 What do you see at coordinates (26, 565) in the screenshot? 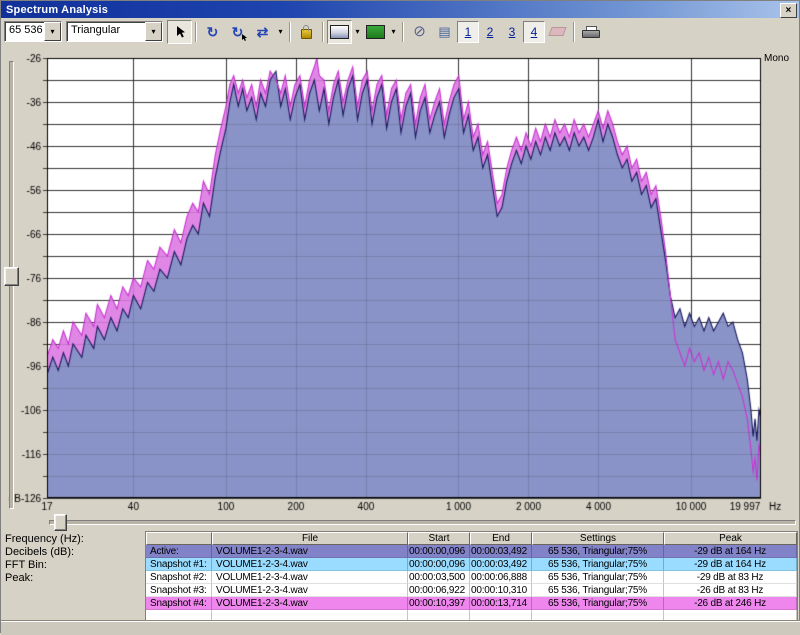
I see `fft-bin-readout-label: FFT Bin:` at bounding box center [26, 565].